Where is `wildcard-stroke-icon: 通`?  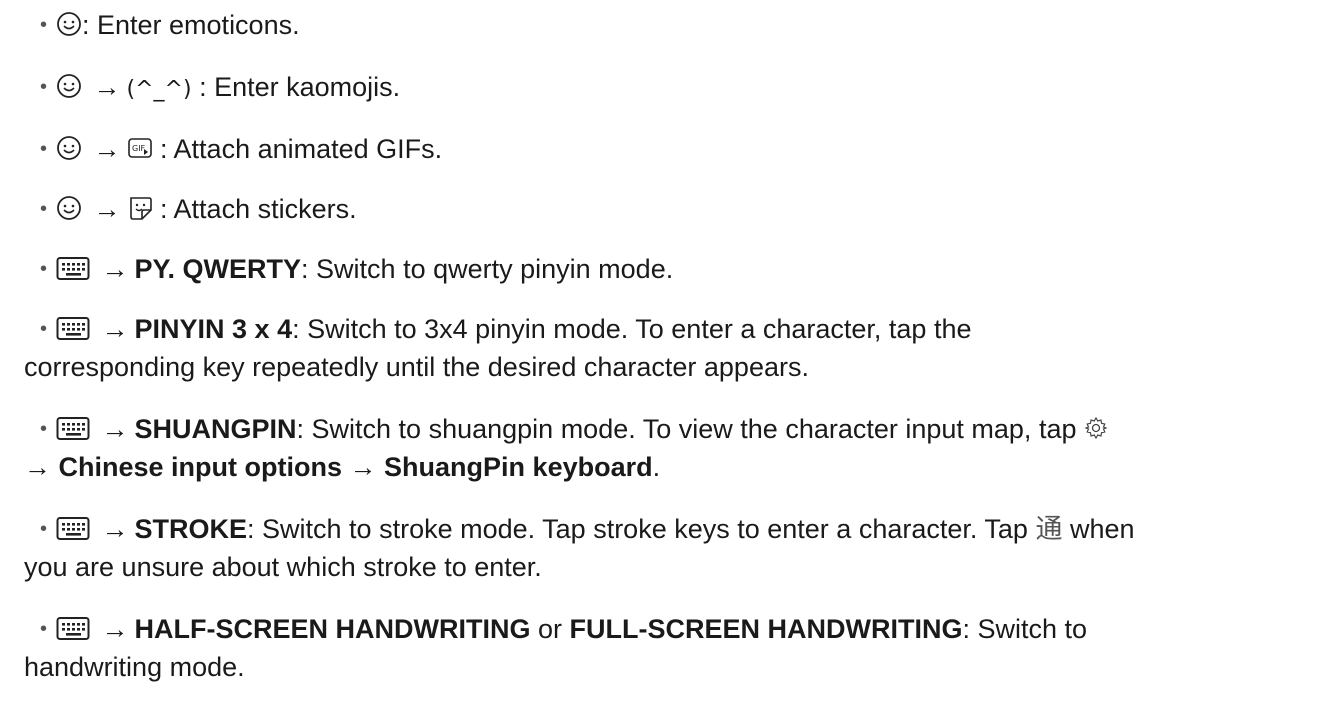
wildcard-stroke-icon: 通 is located at coordinates (1049, 529).